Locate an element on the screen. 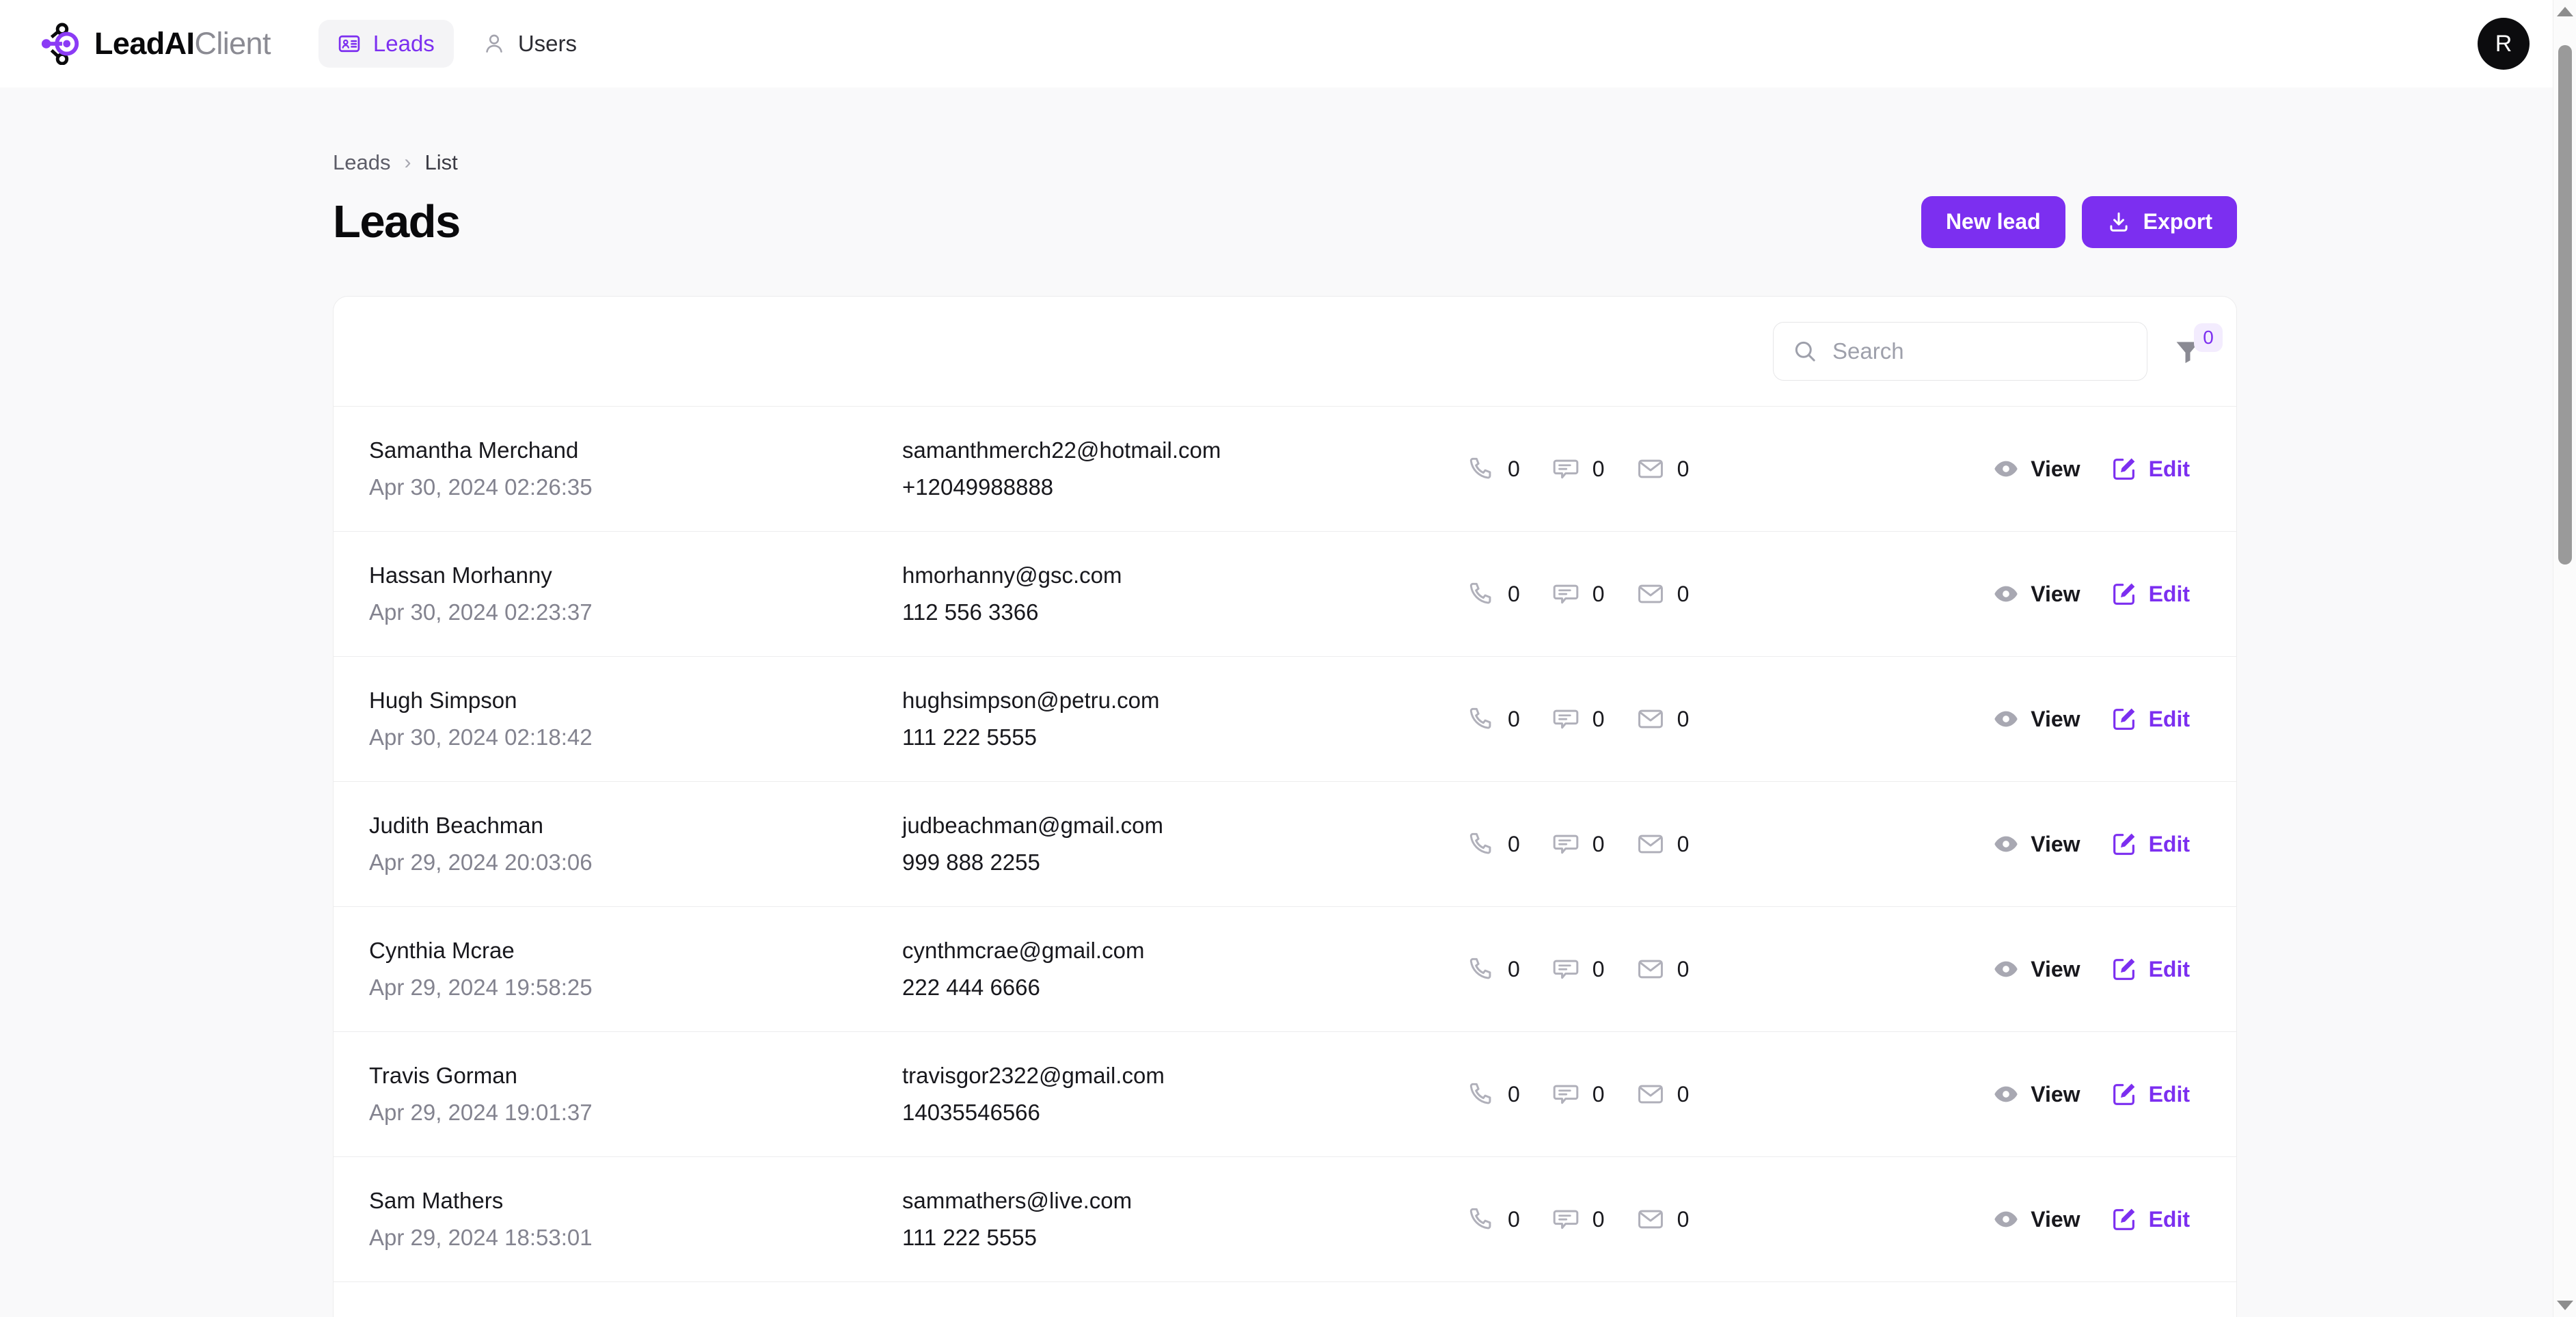 Image resolution: width=2576 pixels, height=1317 pixels. table-row: Eden Smithesmith@gmail.com000ViewEdit is located at coordinates (1285, 1299).